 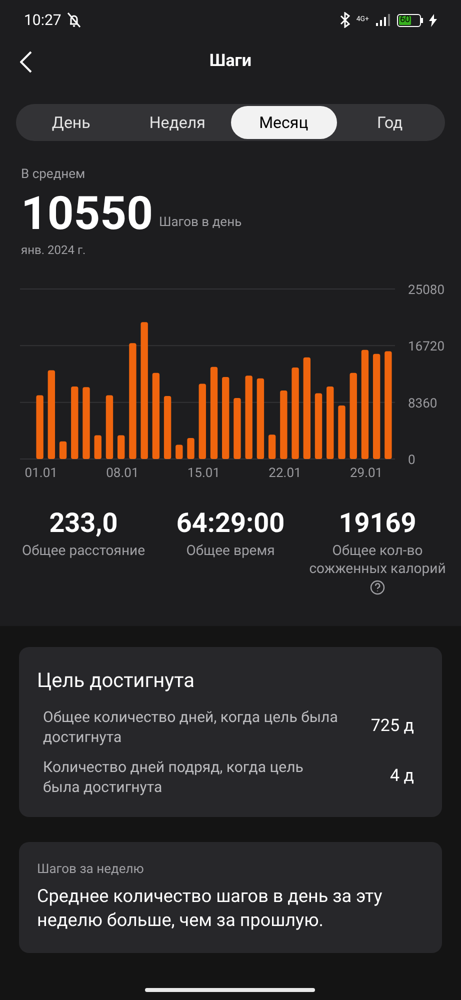 I want to click on weekly-message: Среднее количество шагов в день за эту неделю больше, чем за прошлую., so click(x=210, y=909).